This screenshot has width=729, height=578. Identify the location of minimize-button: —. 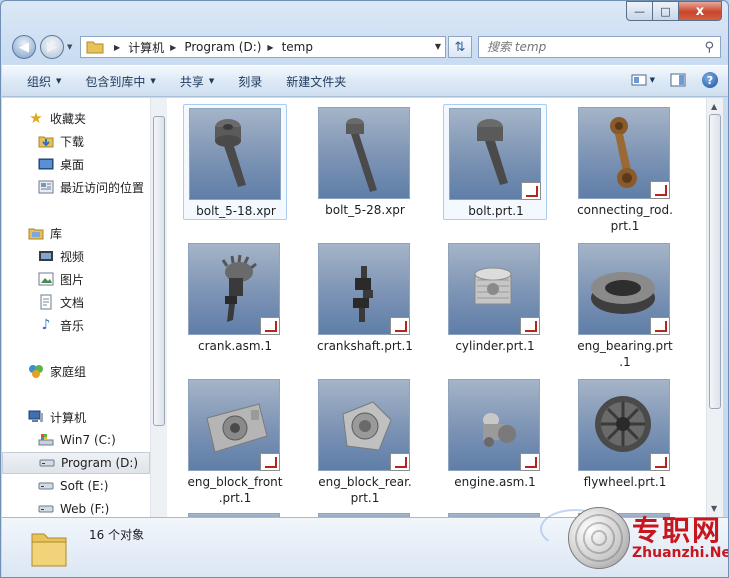
(639, 11).